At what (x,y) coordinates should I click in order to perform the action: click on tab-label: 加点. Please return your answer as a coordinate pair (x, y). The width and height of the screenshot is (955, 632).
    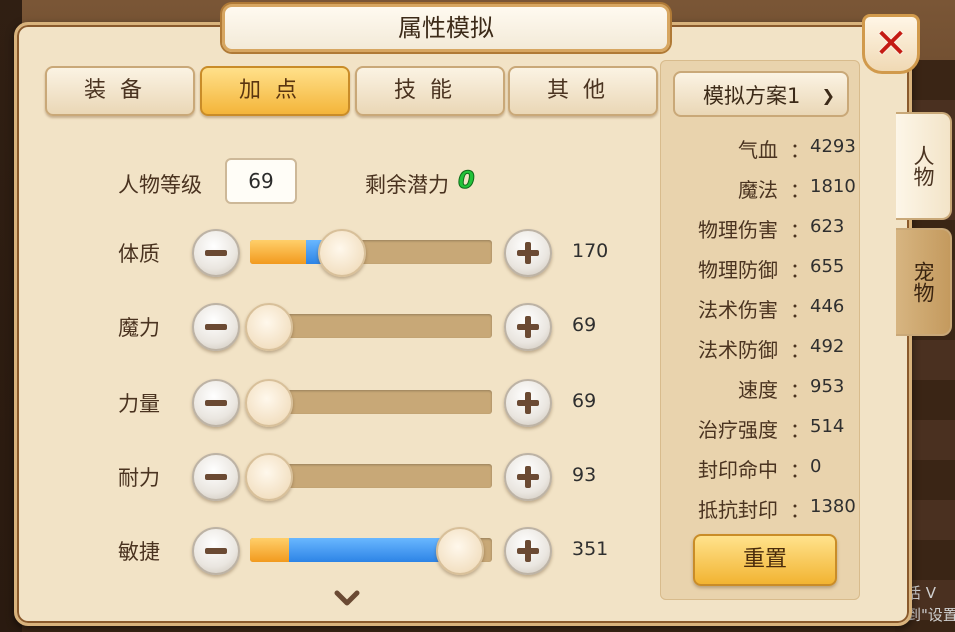
    Looking at the image, I should click on (274, 90).